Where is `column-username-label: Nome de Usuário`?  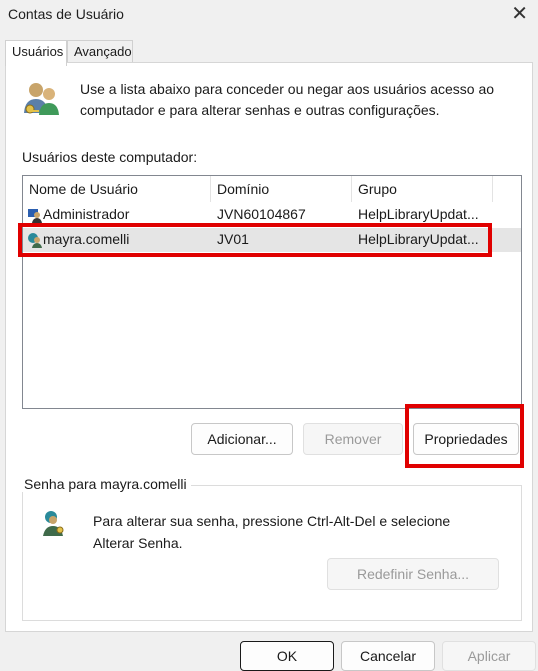
column-username-label: Nome de Usuário is located at coordinates (83, 189).